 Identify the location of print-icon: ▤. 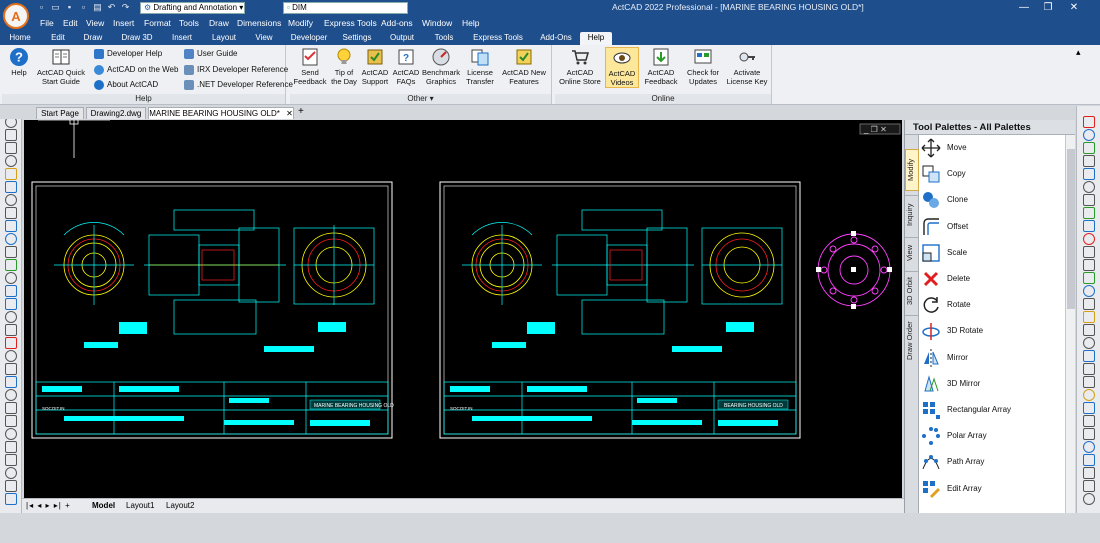
(97, 7).